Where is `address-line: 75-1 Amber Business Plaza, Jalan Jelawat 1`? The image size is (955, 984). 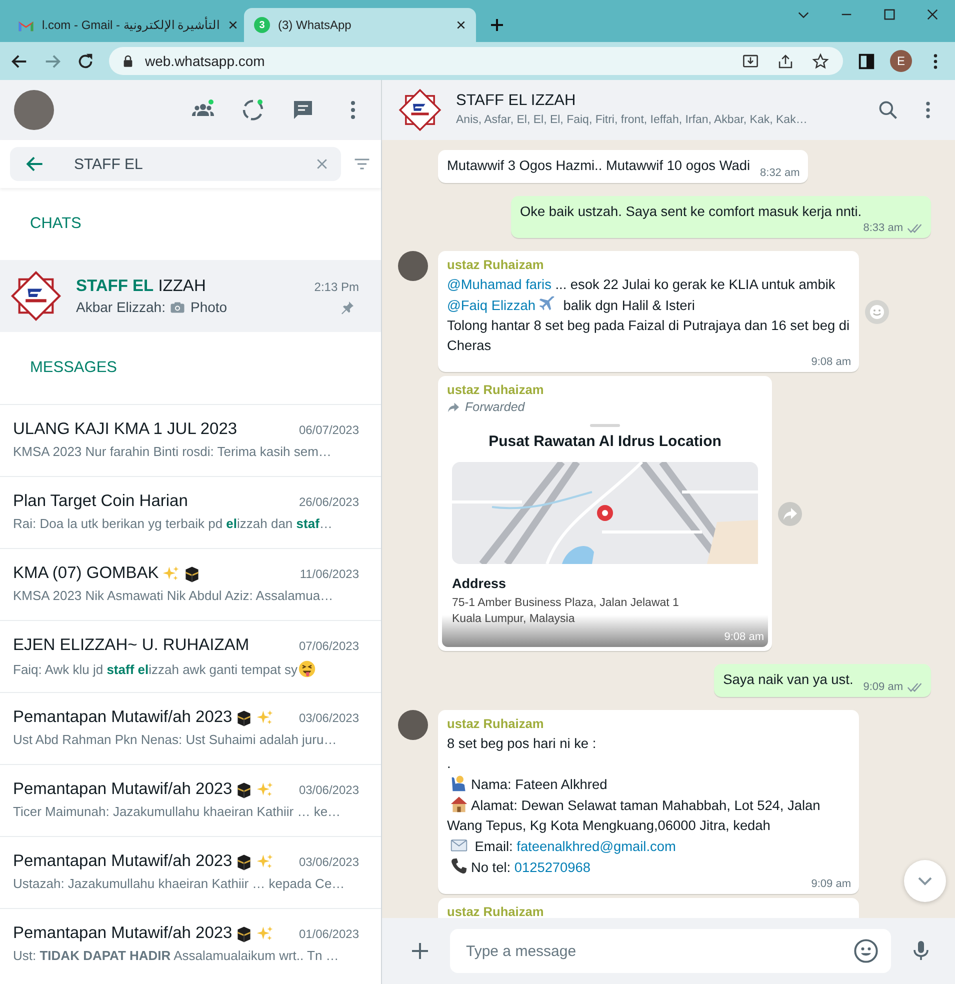
address-line: 75-1 Amber Business Plaza, Jalan Jelawat 1 is located at coordinates (565, 603).